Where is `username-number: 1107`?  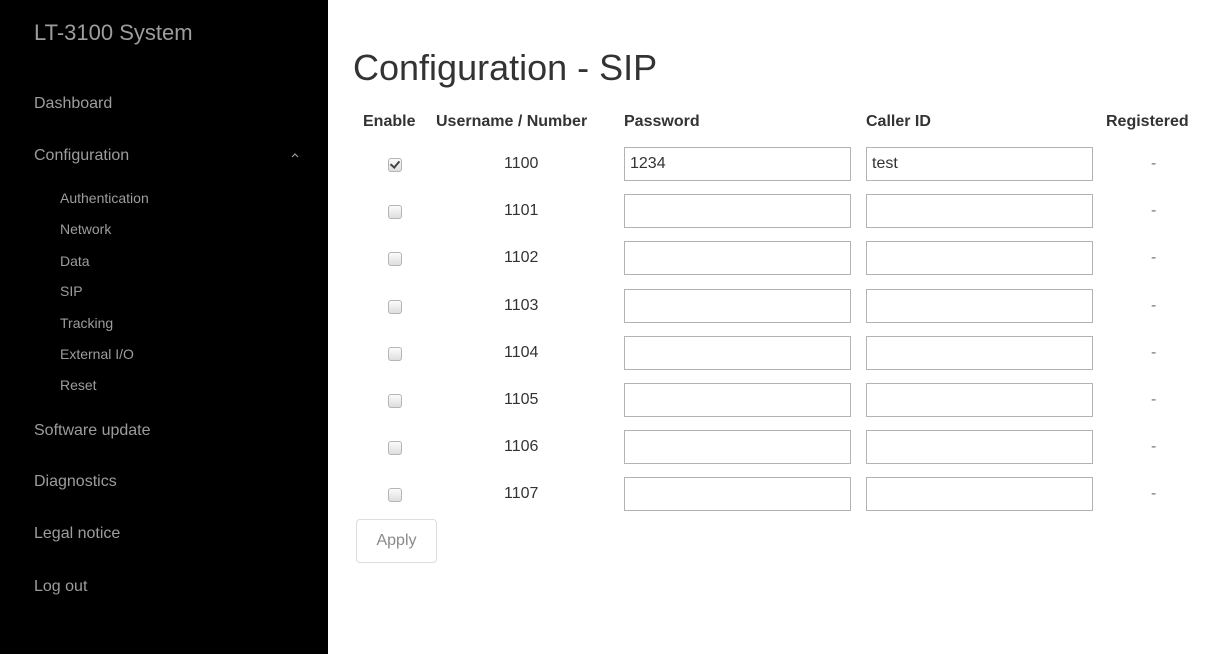 username-number: 1107 is located at coordinates (521, 494).